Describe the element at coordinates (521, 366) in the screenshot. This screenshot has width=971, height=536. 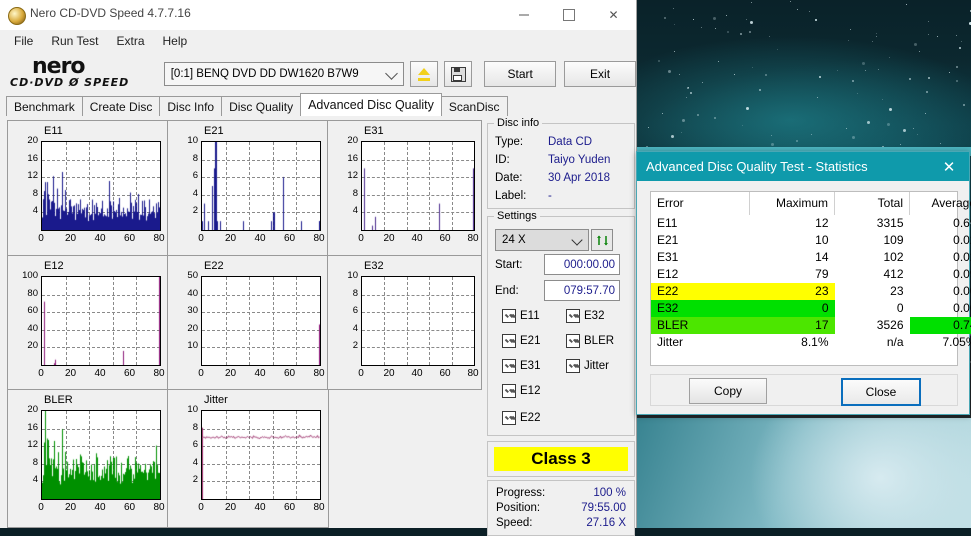
I see `checkbox-e31: E31` at that location.